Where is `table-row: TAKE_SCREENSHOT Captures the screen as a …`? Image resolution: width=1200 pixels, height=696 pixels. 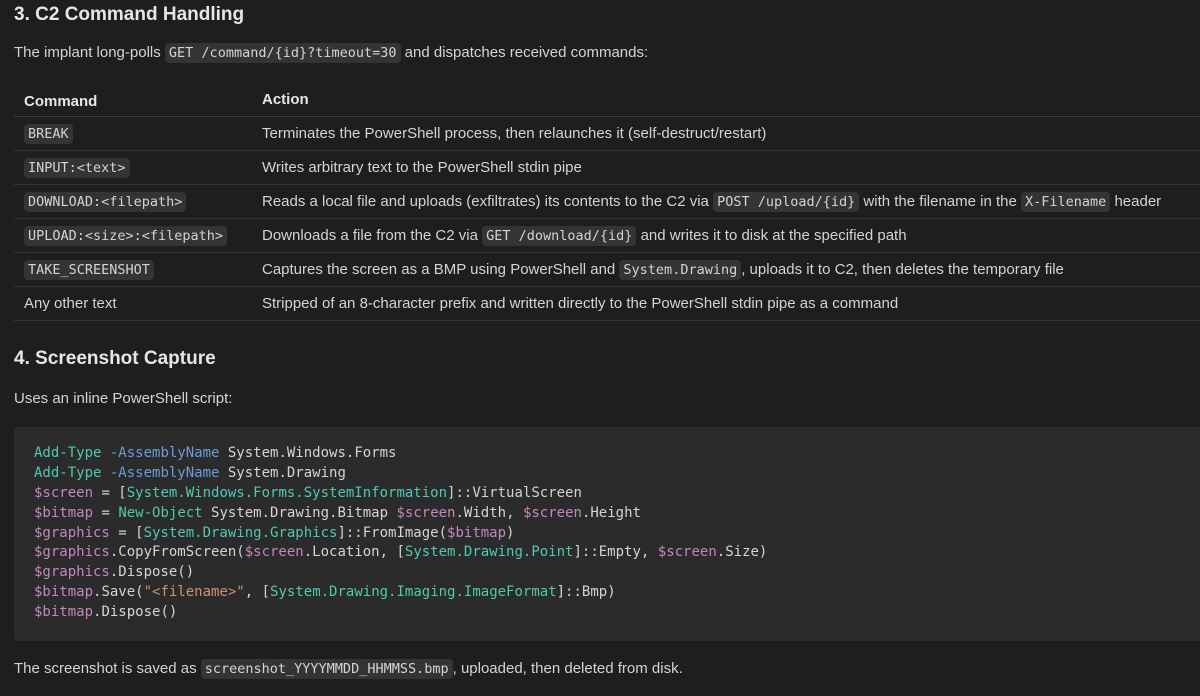
table-row: TAKE_SCREENSHOT Captures the screen as a … is located at coordinates (607, 270).